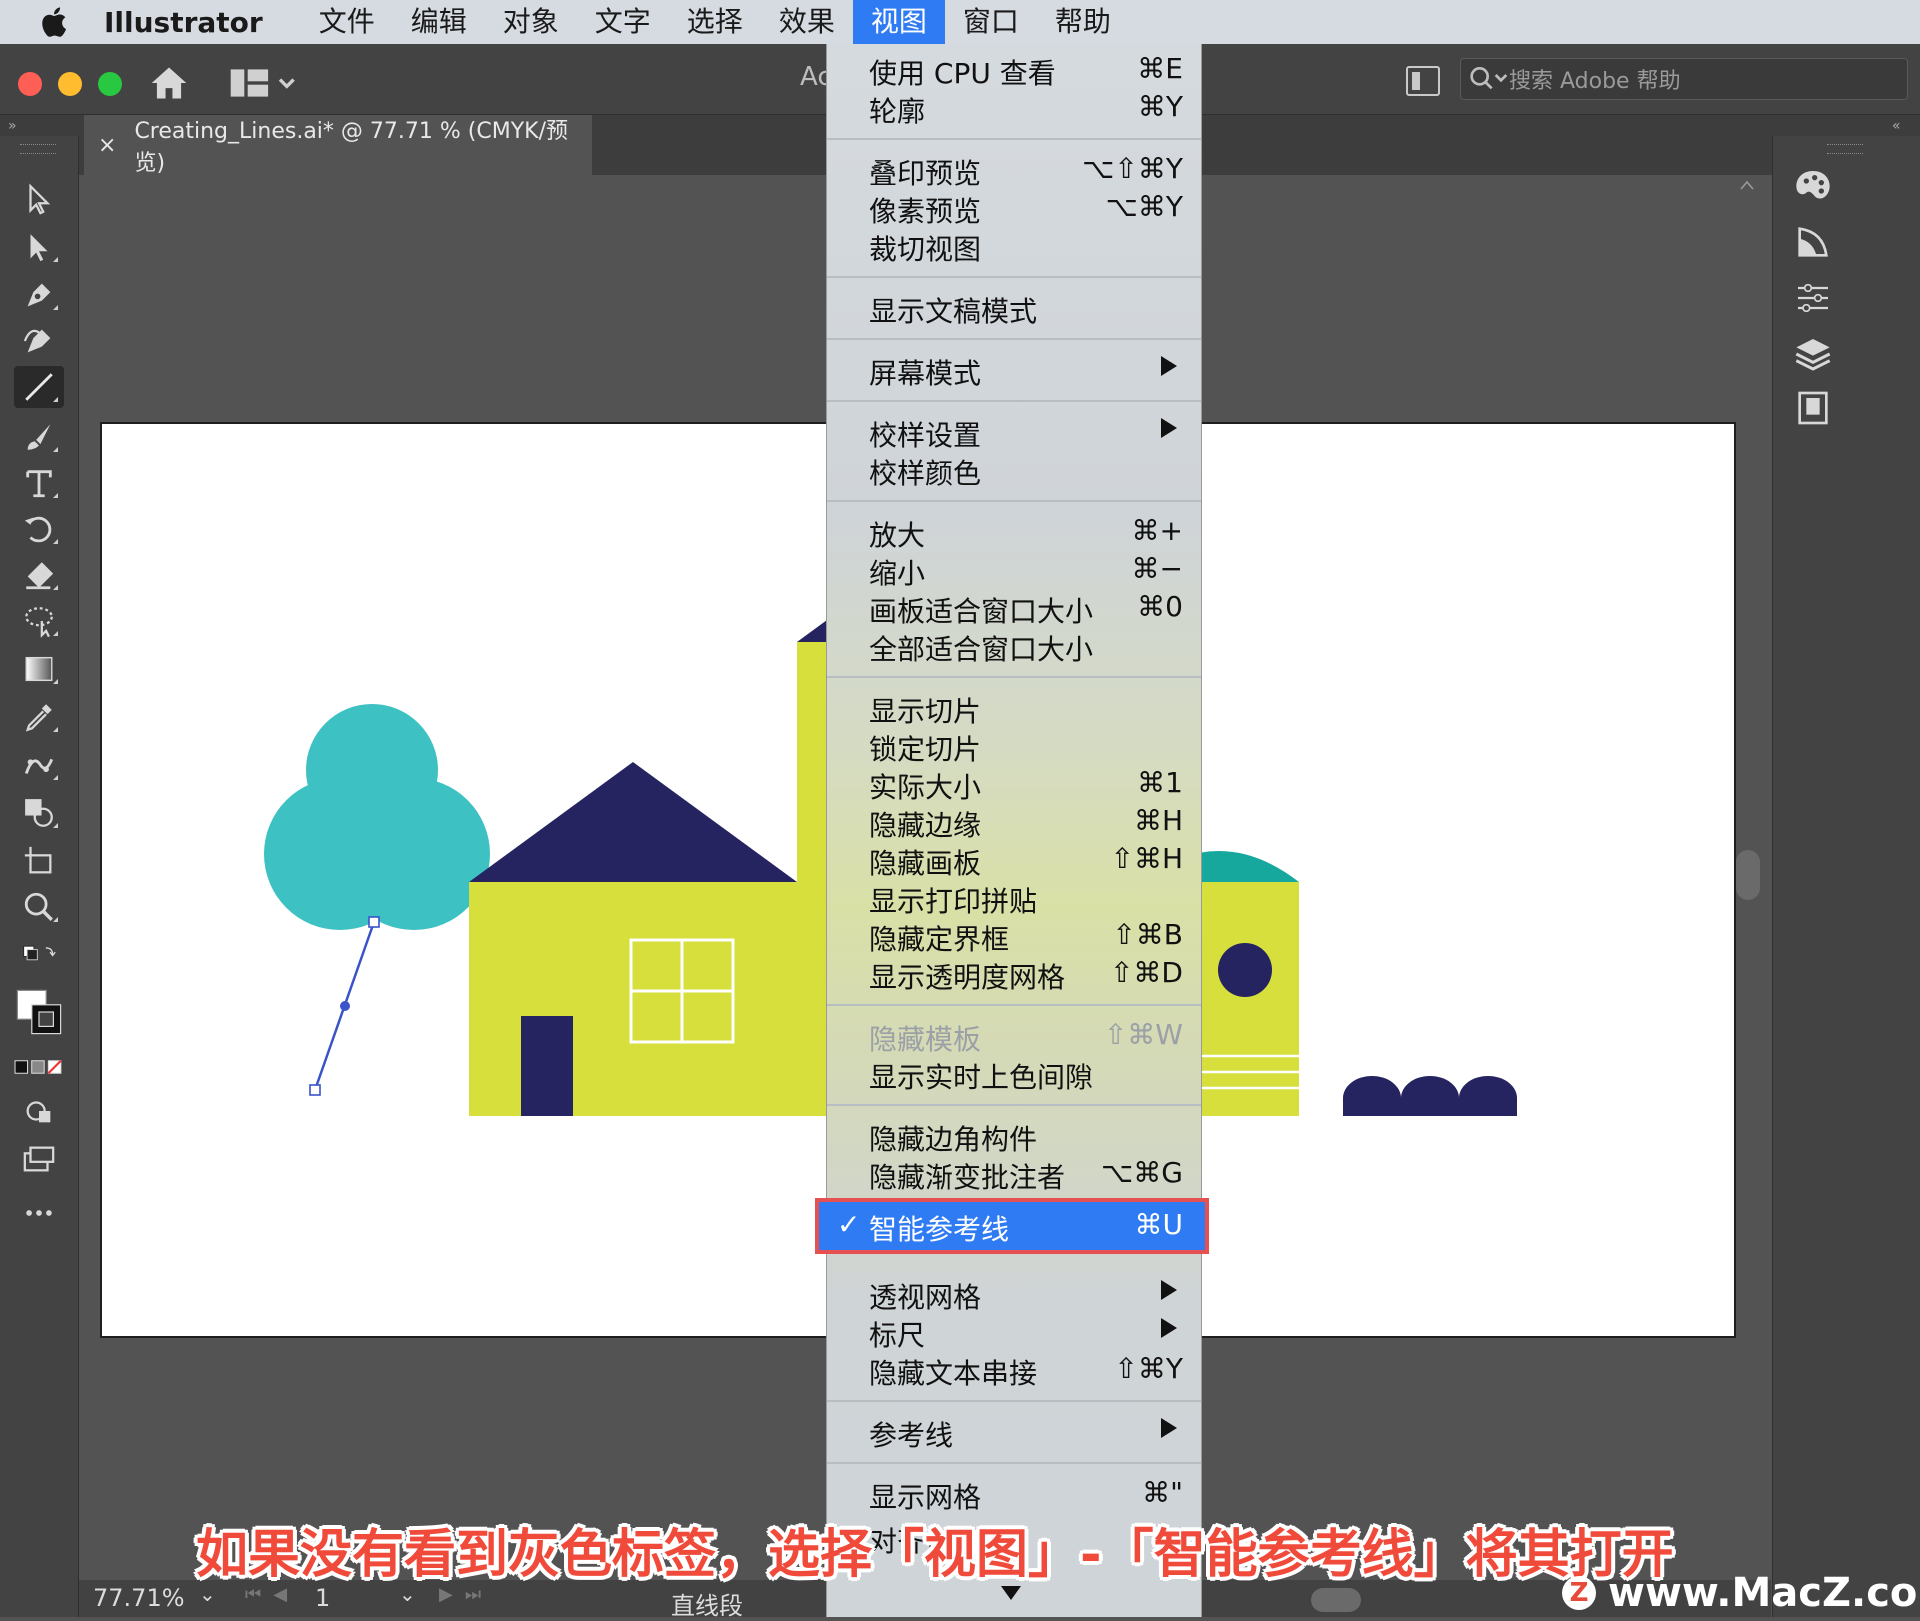 This screenshot has width=1920, height=1621. I want to click on layers-icon, so click(1813, 354).